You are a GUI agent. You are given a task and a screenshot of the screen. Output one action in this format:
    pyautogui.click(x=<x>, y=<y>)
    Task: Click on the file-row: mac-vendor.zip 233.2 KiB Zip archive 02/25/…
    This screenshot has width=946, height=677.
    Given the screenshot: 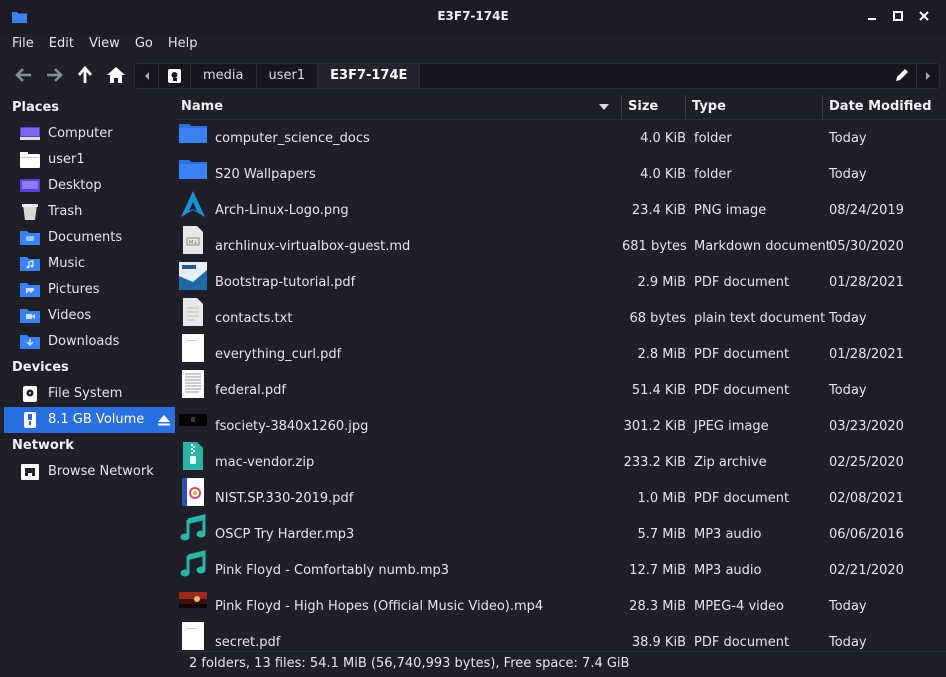 What is the action you would take?
    pyautogui.click(x=560, y=460)
    